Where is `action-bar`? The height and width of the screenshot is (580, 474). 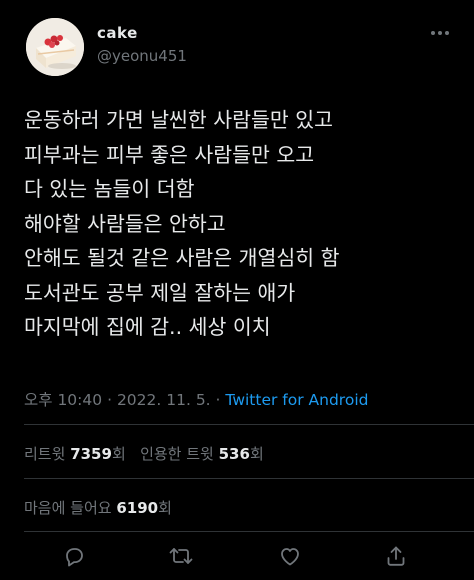 action-bar is located at coordinates (237, 556).